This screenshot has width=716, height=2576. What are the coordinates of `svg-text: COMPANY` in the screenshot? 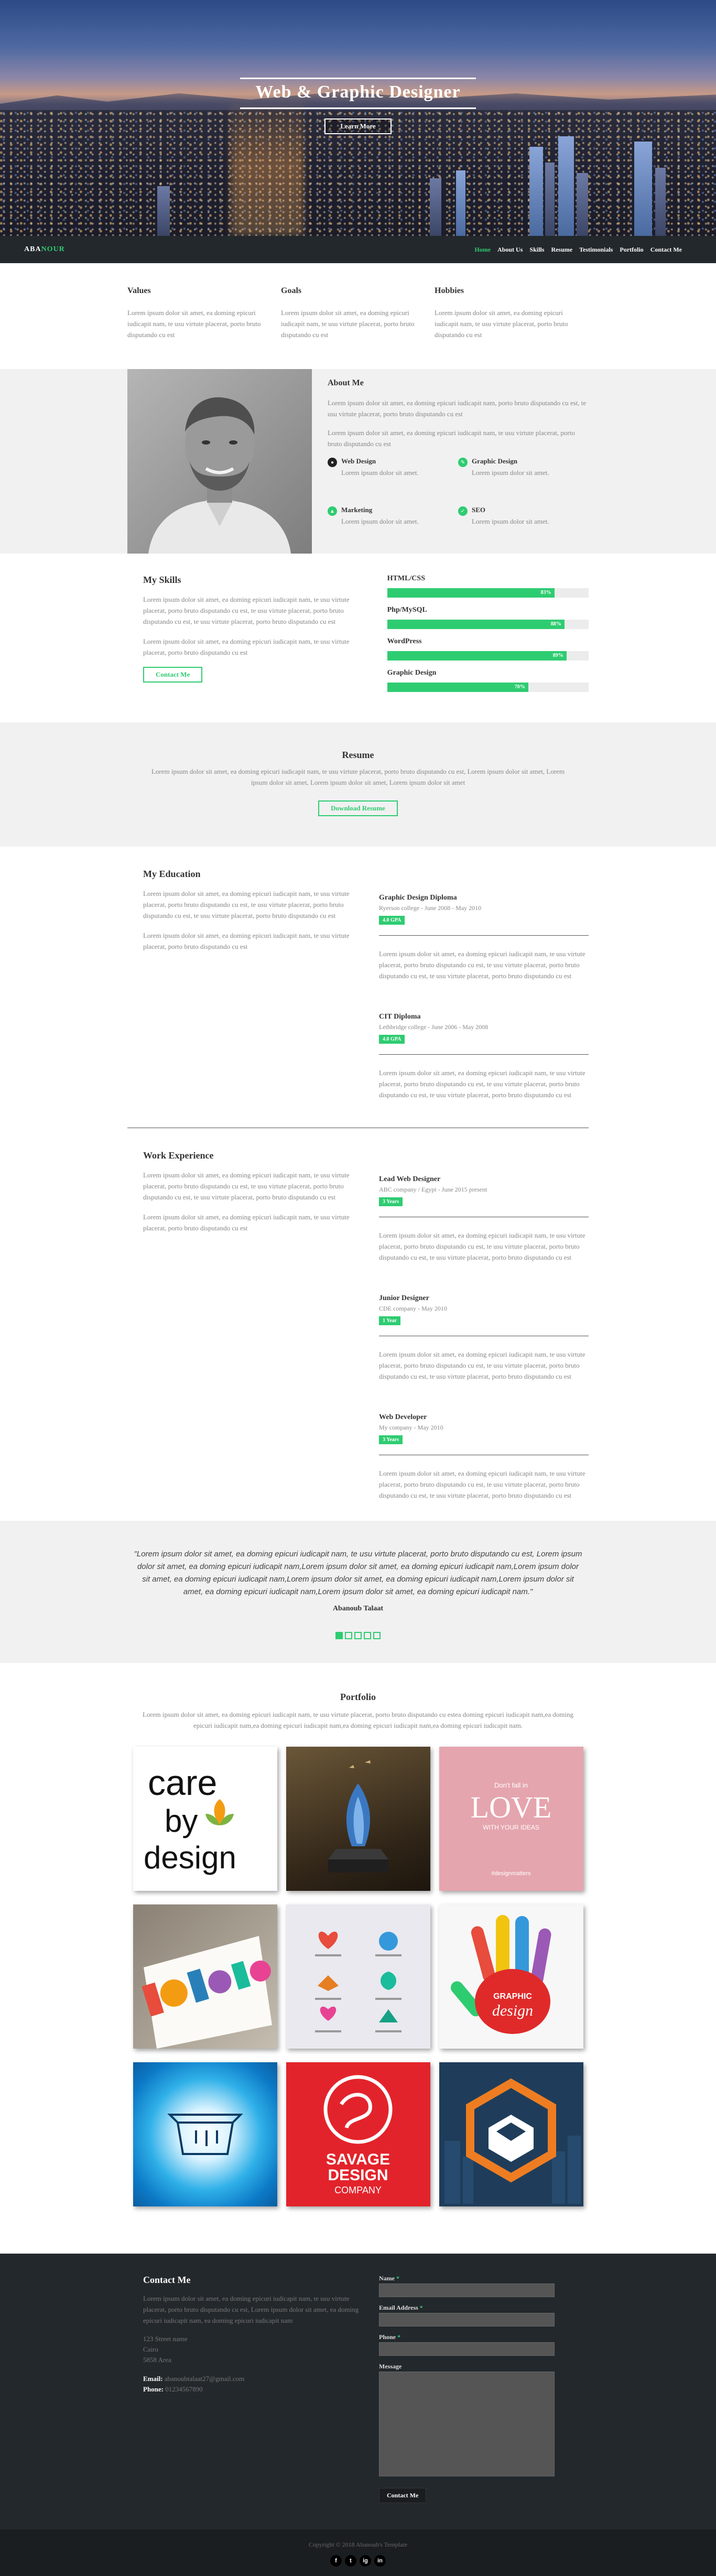 It's located at (358, 2190).